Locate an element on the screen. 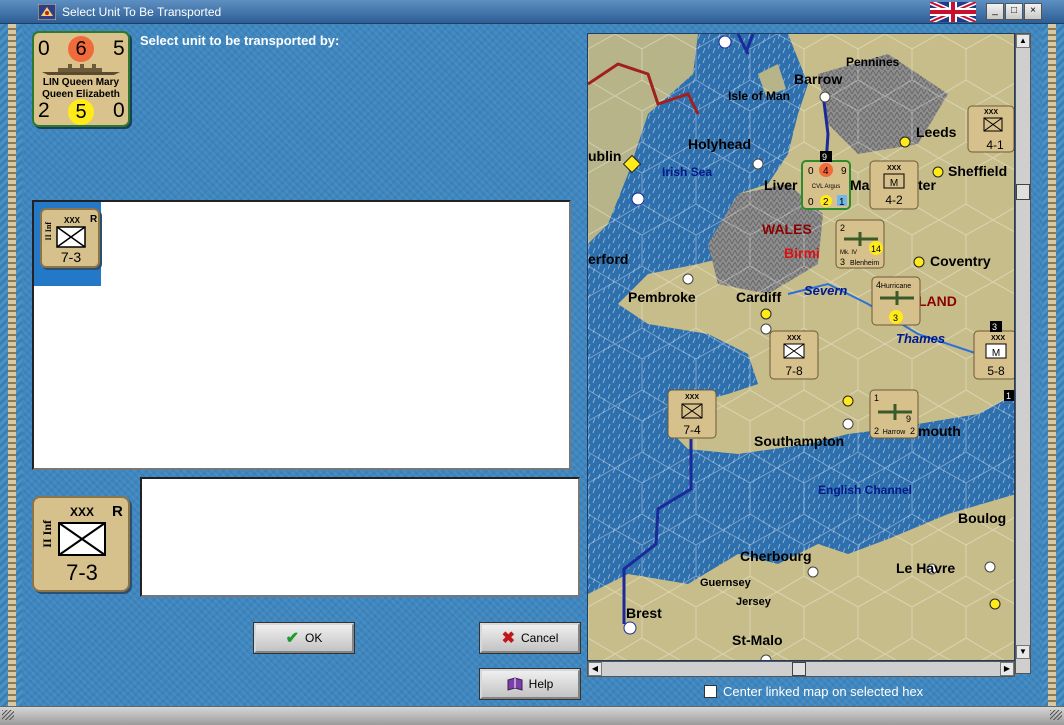 Image resolution: width=1064 pixels, height=725 pixels. title-bar: Select Unit To Be Transported _ □ × is located at coordinates (532, 12).